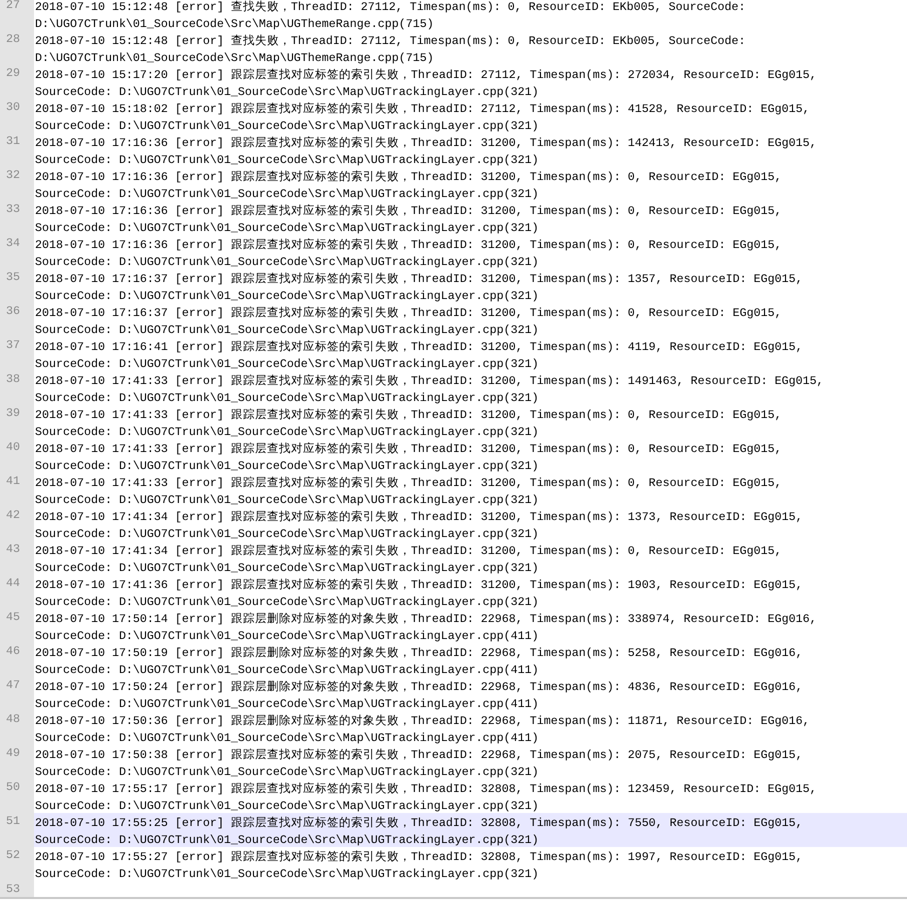  Describe the element at coordinates (13, 413) in the screenshot. I see `line-number: 39` at that location.